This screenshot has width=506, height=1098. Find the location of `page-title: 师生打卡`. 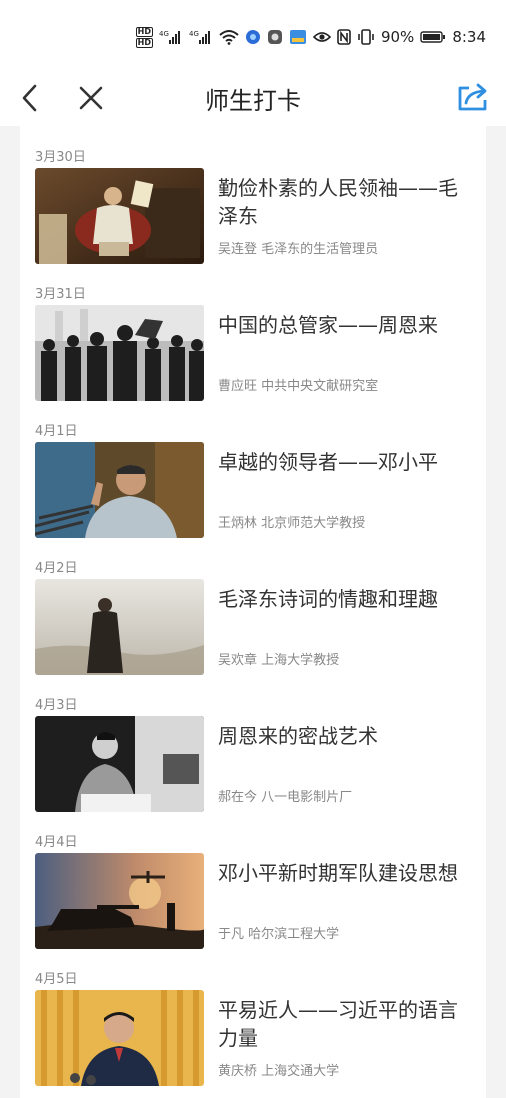

page-title: 师生打卡 is located at coordinates (253, 101).